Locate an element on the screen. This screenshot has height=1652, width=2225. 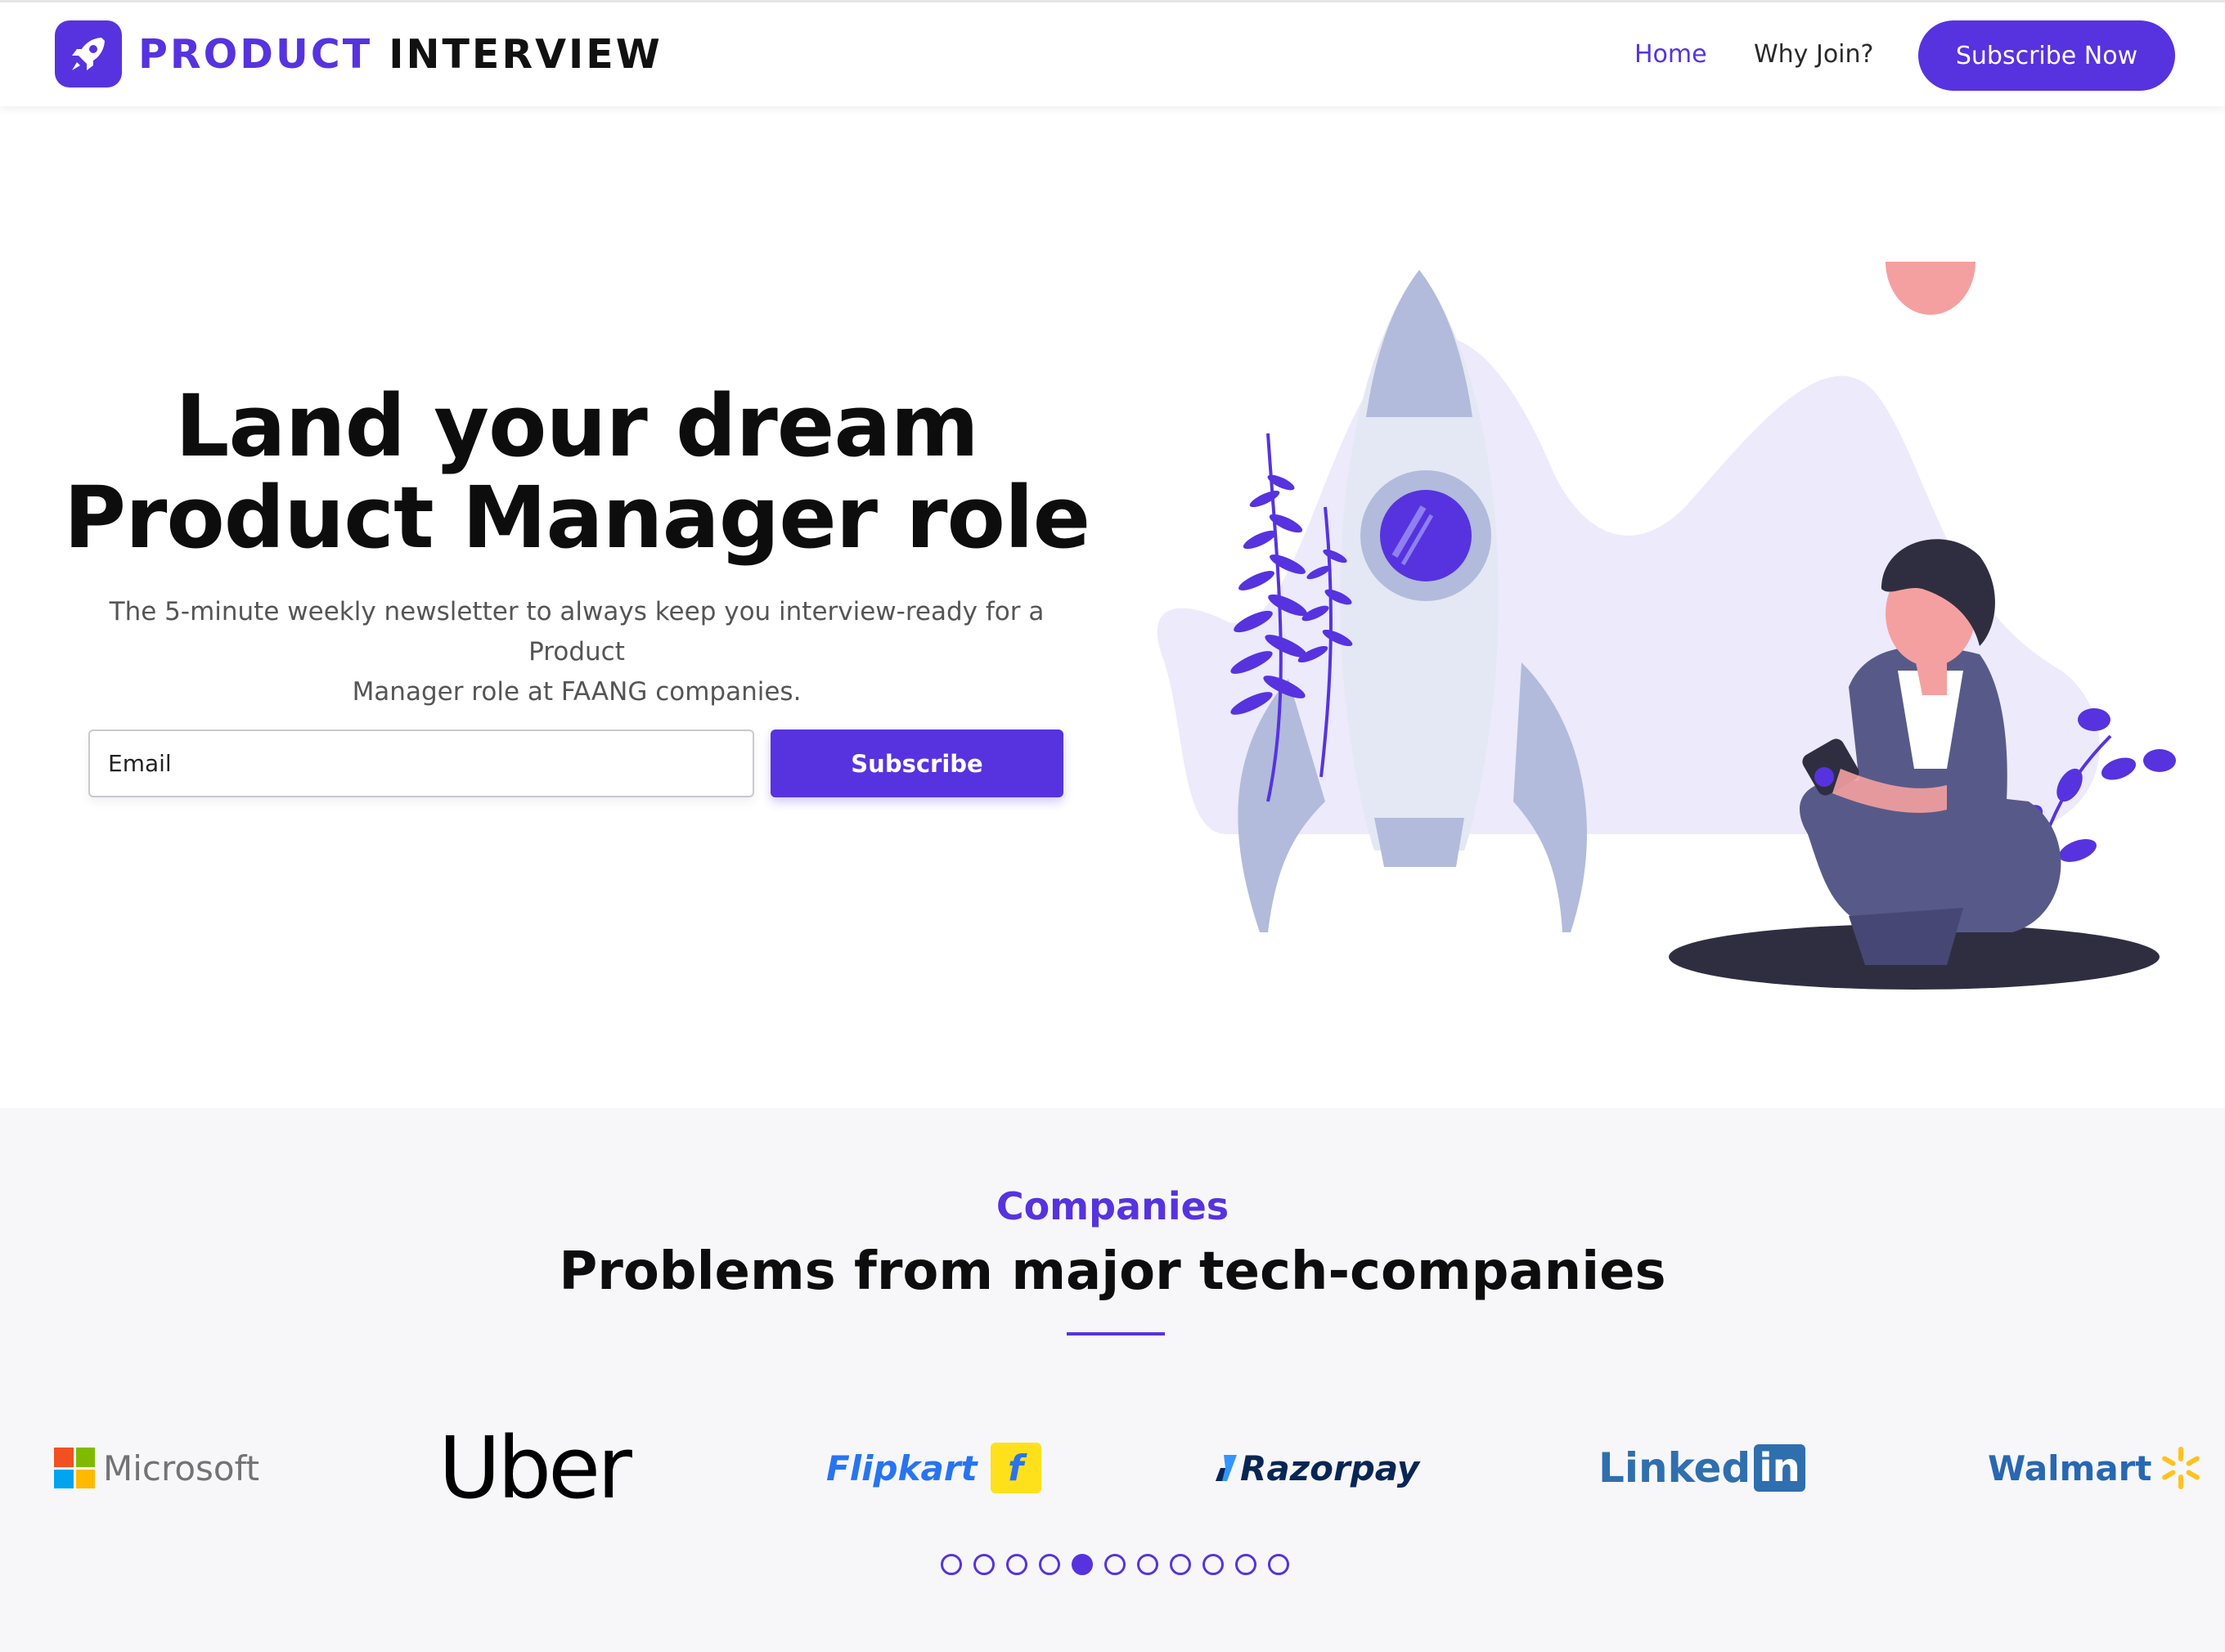
rocket-icon is located at coordinates (88, 54).